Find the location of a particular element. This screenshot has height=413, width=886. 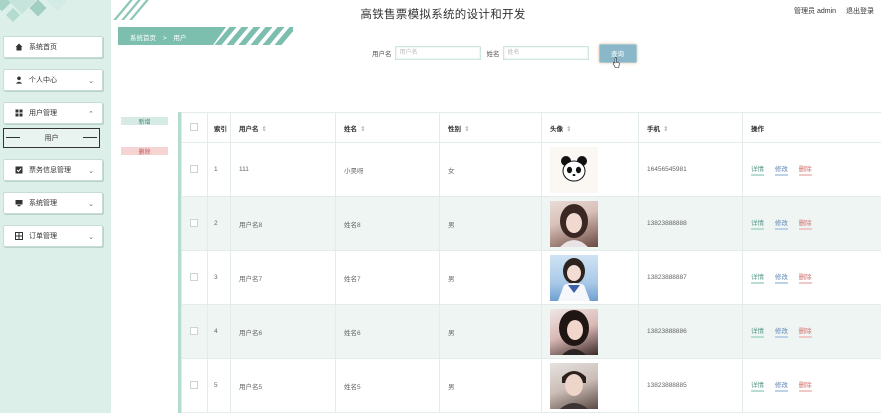

sidebar-item-label: 票务信息管理 is located at coordinates (50, 170).